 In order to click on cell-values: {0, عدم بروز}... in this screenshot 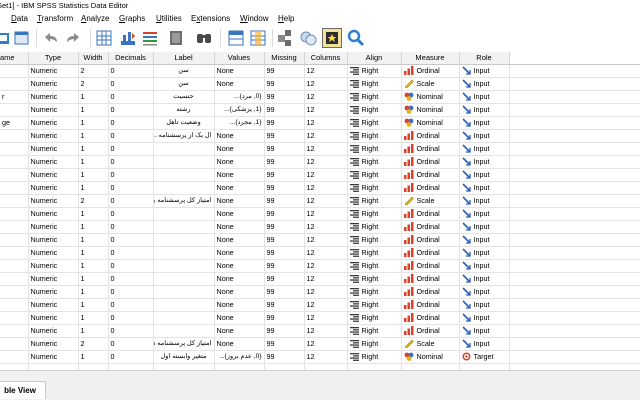, I will do `click(239, 357)`.